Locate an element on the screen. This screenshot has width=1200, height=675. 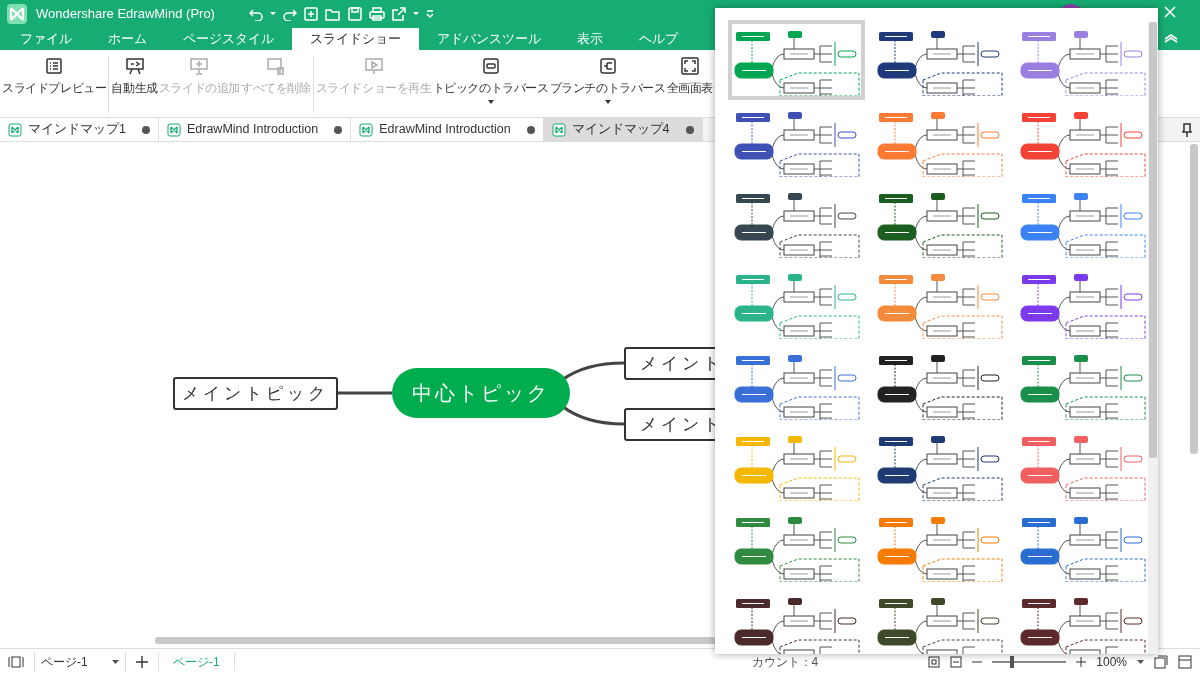
window-title: Wondershare EdrawMind (Pro) is located at coordinates (125, 14).